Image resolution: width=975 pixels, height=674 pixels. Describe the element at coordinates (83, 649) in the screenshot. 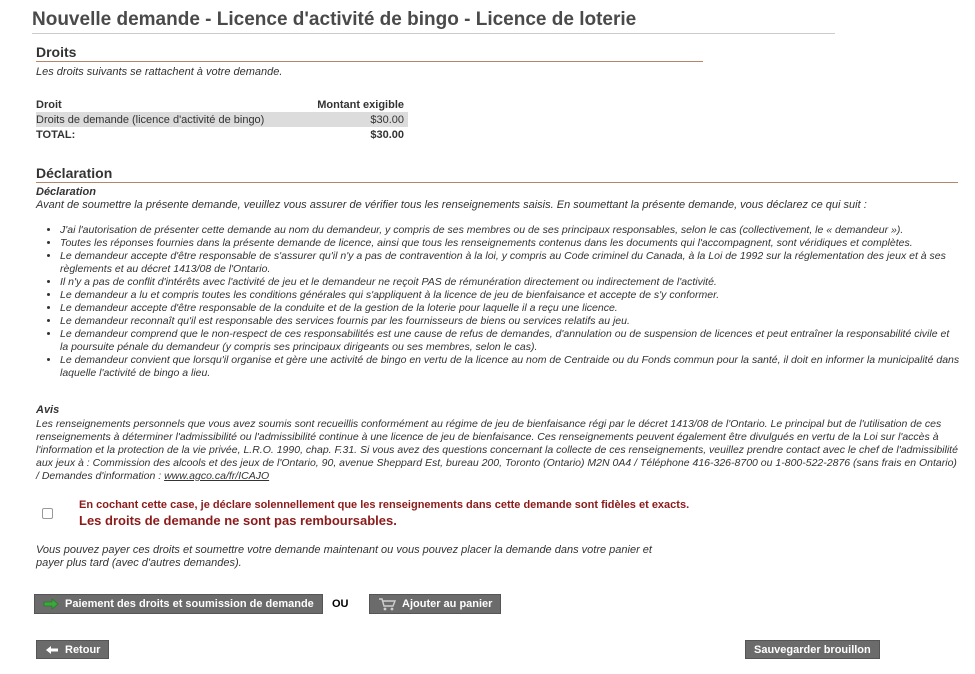

I see `back-button-label: Retour` at that location.